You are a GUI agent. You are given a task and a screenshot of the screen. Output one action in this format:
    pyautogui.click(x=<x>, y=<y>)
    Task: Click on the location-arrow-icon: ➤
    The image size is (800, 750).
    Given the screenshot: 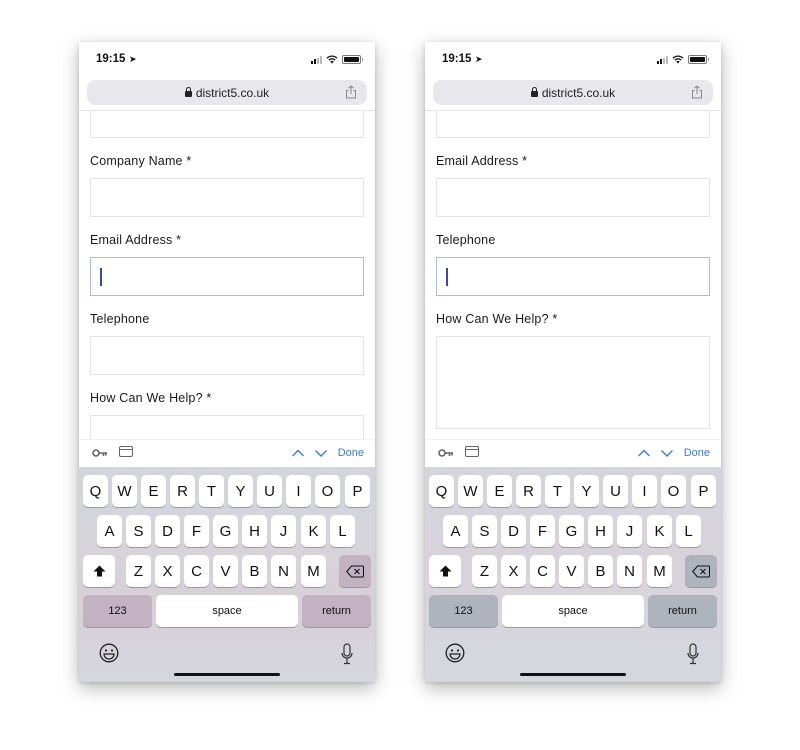 What is the action you would take?
    pyautogui.click(x=479, y=59)
    